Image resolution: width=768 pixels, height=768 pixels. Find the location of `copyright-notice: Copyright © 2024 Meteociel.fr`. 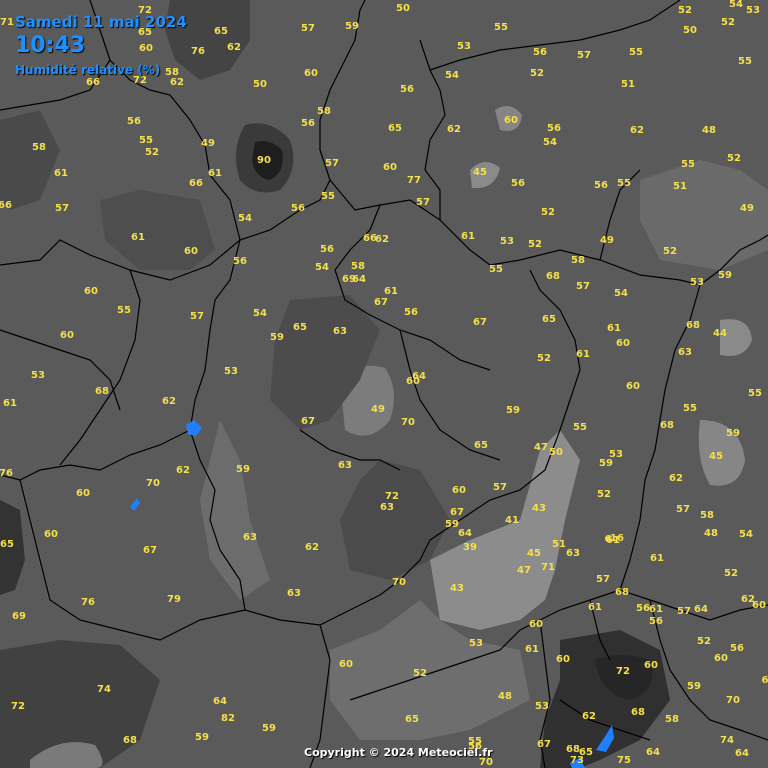

copyright-notice: Copyright © 2024 Meteociel.fr is located at coordinates (398, 752).